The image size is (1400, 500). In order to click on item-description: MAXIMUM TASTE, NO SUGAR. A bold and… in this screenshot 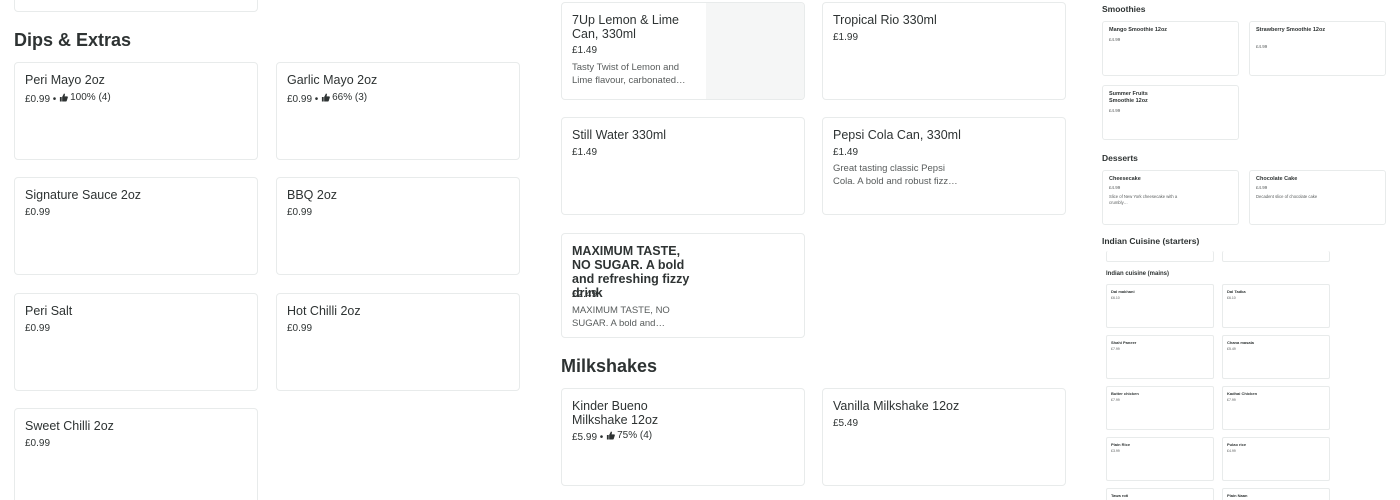, I will do `click(621, 317)`.